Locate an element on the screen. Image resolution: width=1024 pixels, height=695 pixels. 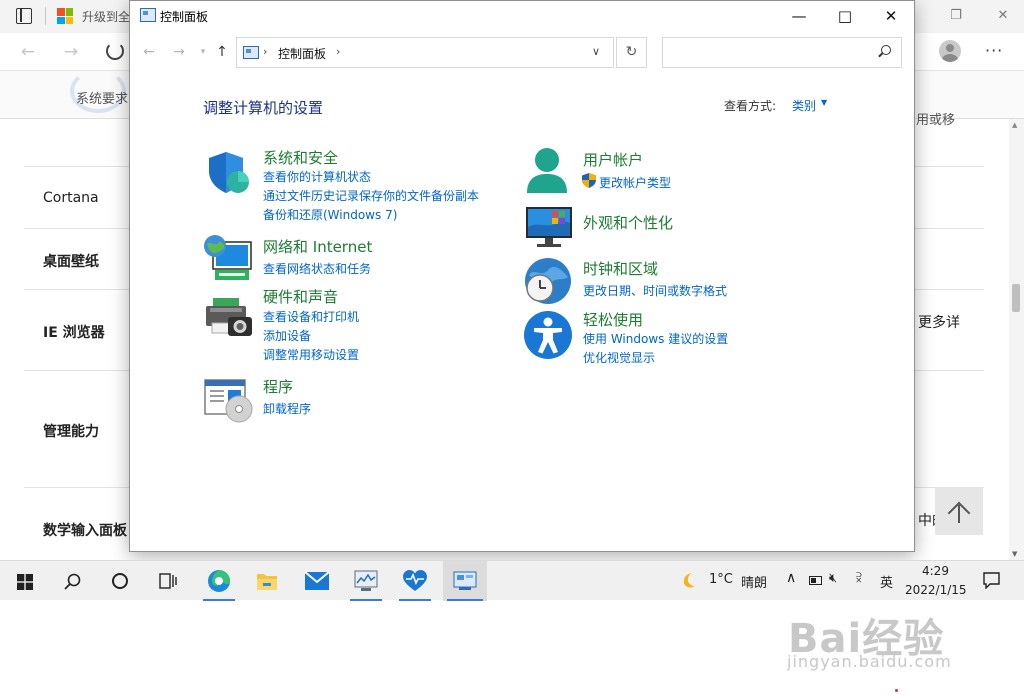
notification-icon is located at coordinates (991, 580).